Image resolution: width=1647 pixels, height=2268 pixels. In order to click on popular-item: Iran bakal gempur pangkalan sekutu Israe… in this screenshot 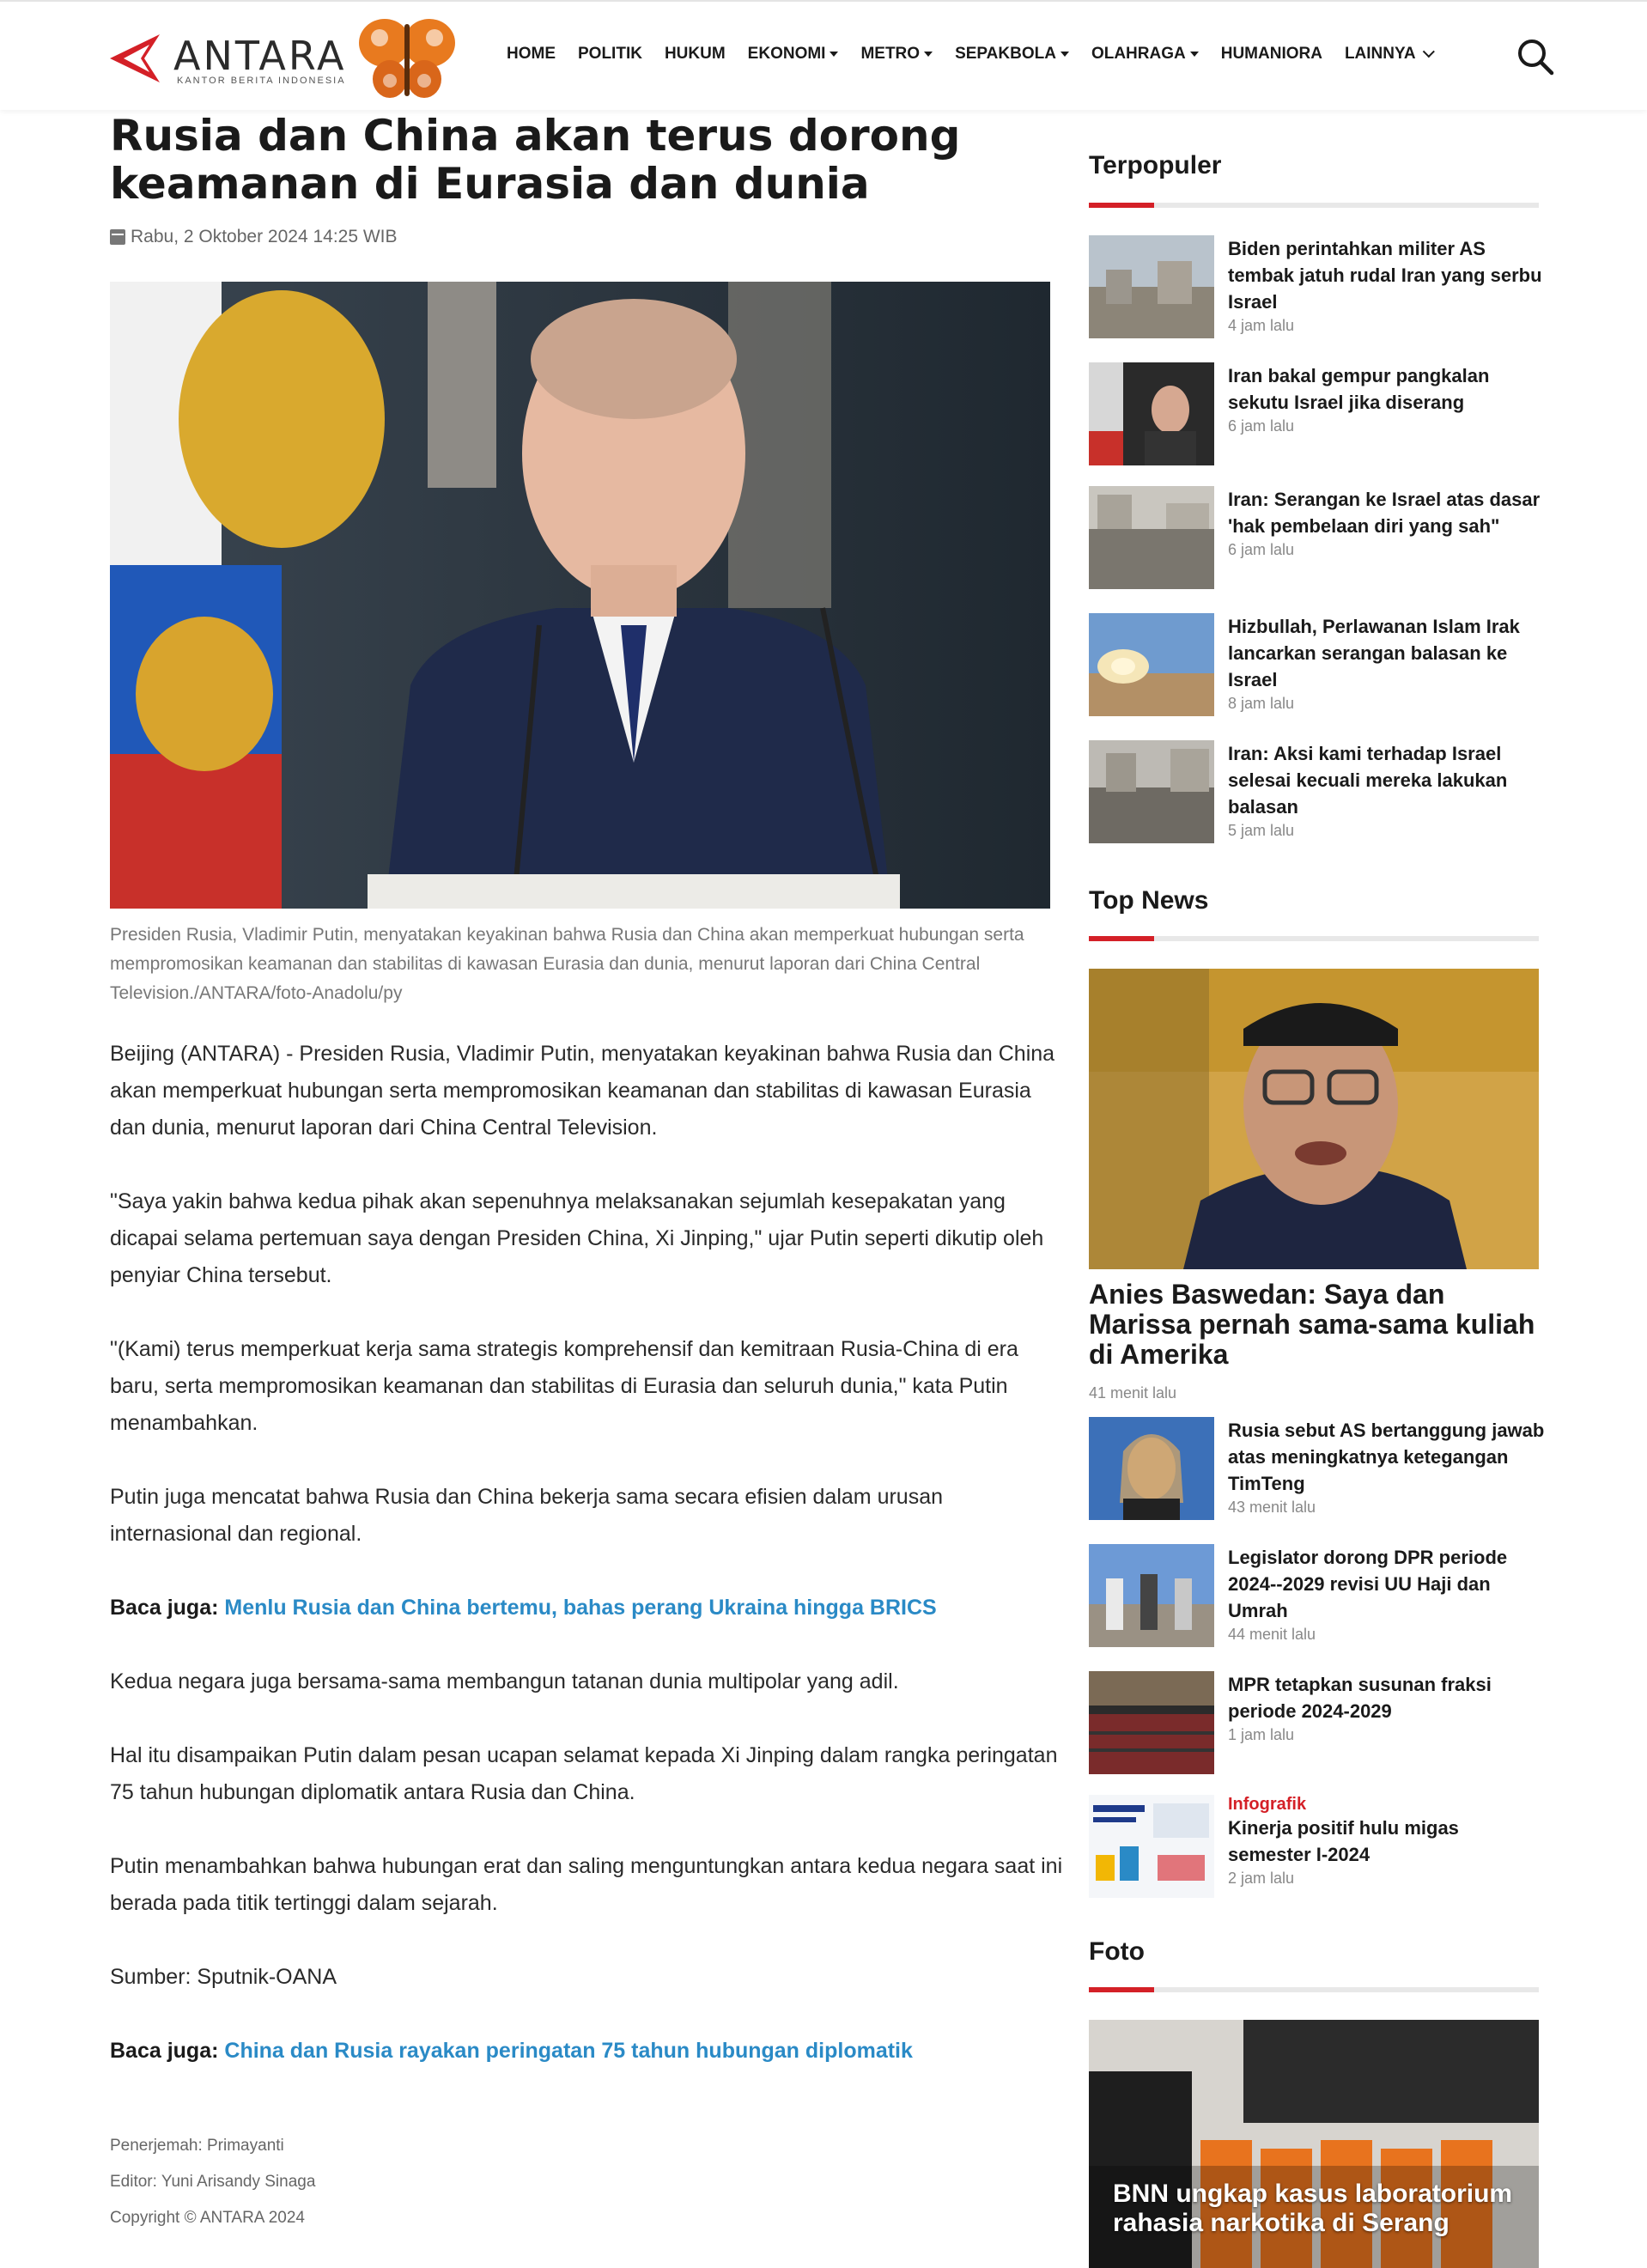, I will do `click(1316, 414)`.